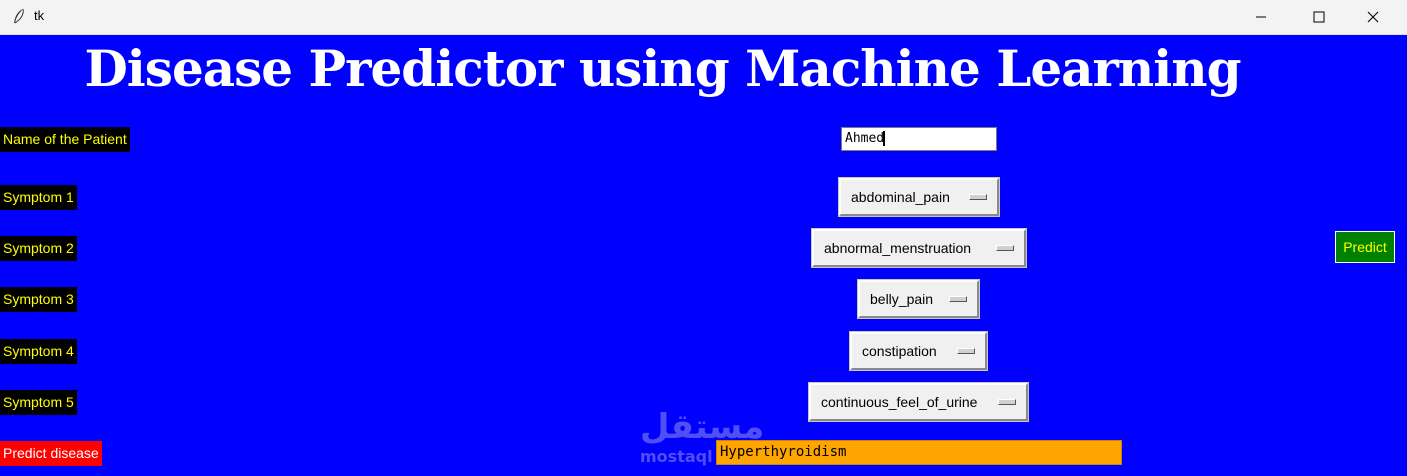  I want to click on predicted-disease-output: Hyperthyroidism, so click(919, 452).